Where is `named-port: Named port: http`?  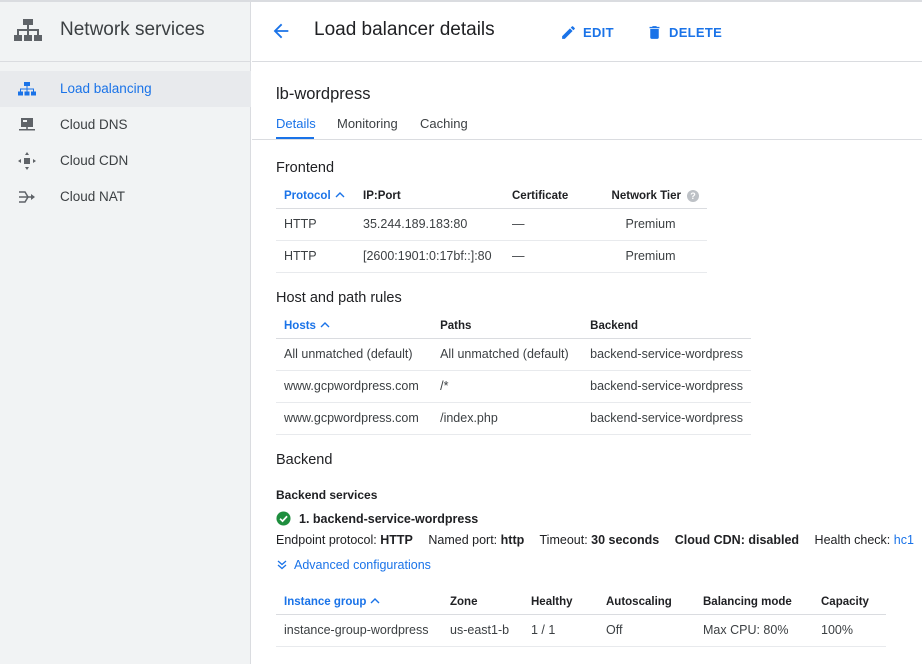
named-port: Named port: http is located at coordinates (476, 540).